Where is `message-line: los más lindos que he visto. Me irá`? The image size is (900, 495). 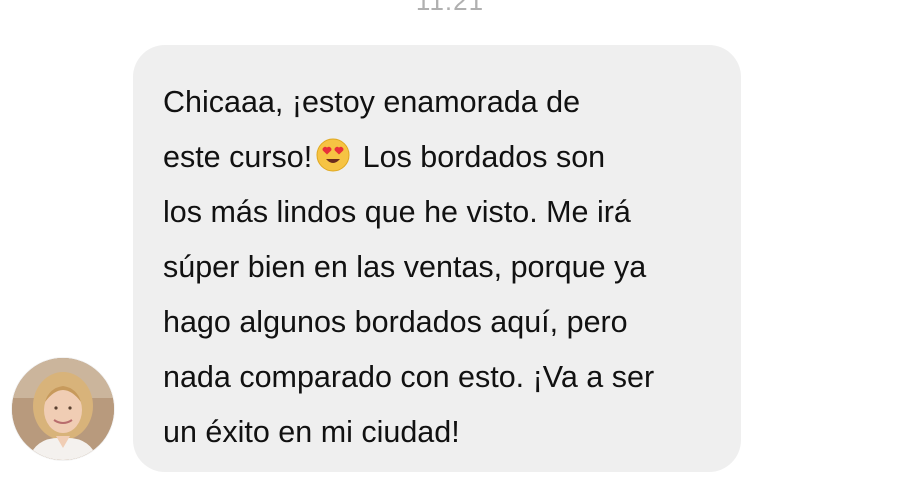 message-line: los más lindos que he visto. Me irá is located at coordinates (397, 212).